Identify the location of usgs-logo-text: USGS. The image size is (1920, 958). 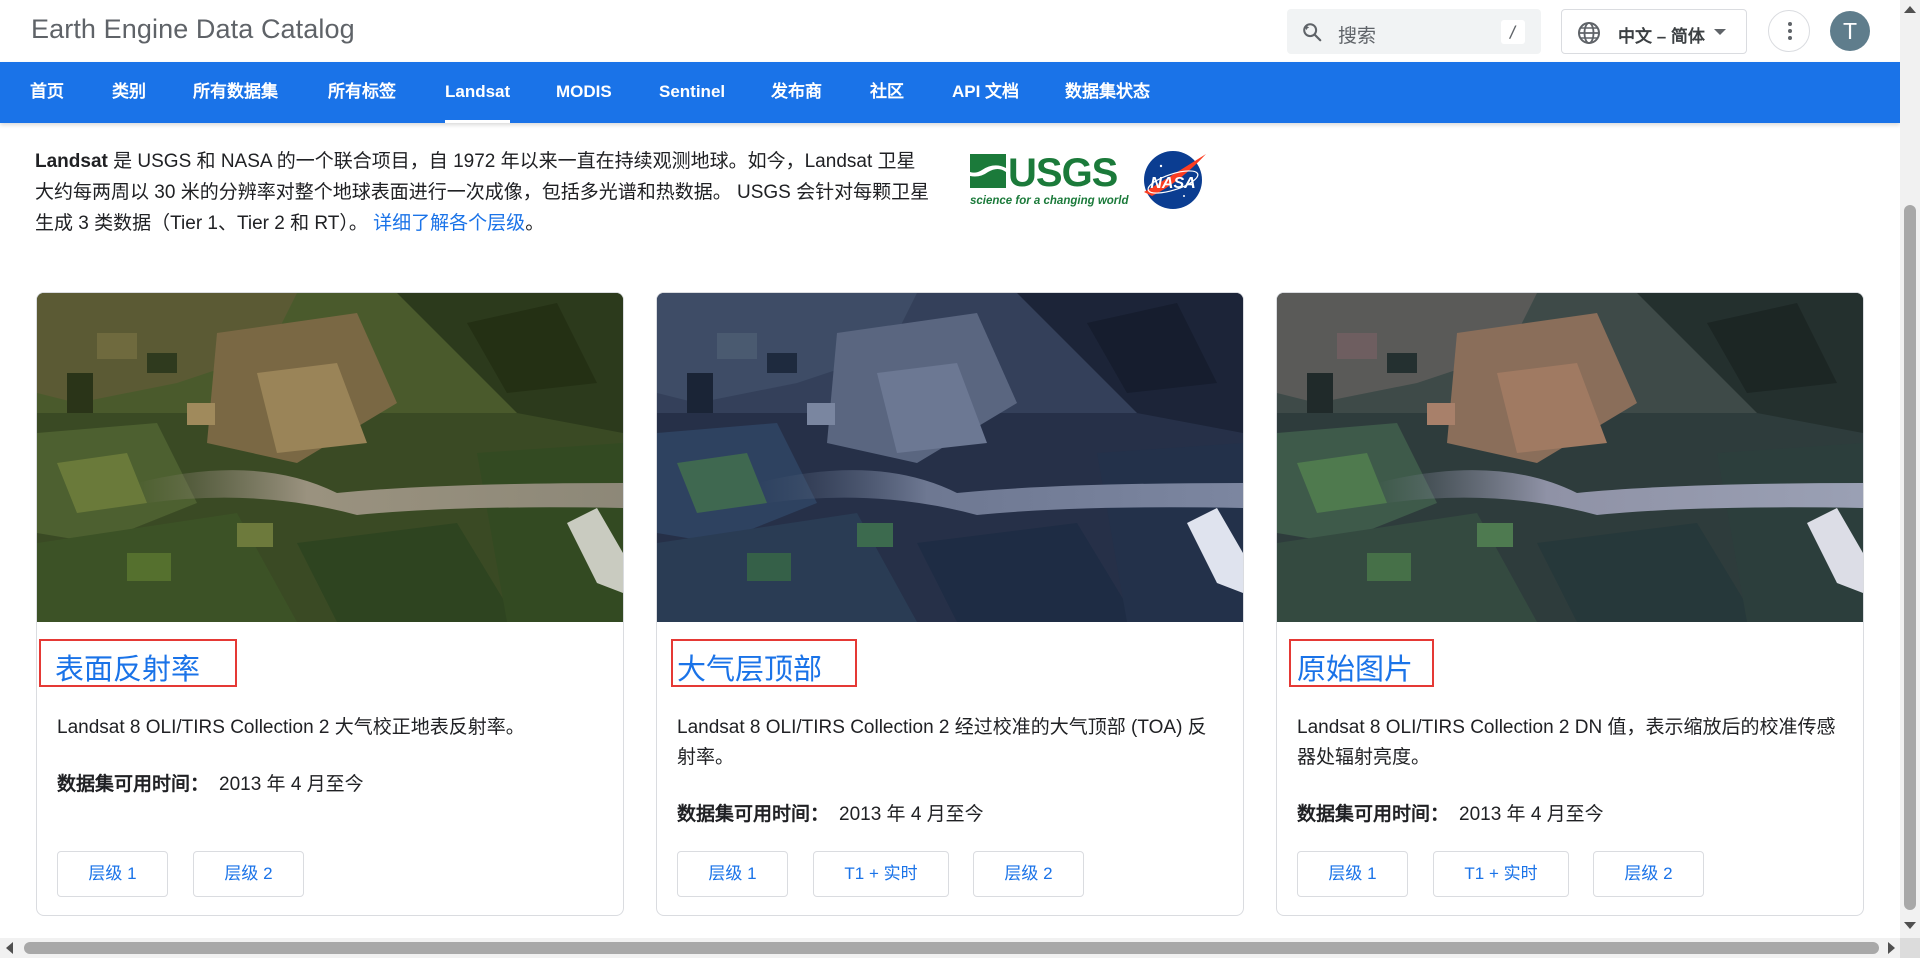
(1063, 173).